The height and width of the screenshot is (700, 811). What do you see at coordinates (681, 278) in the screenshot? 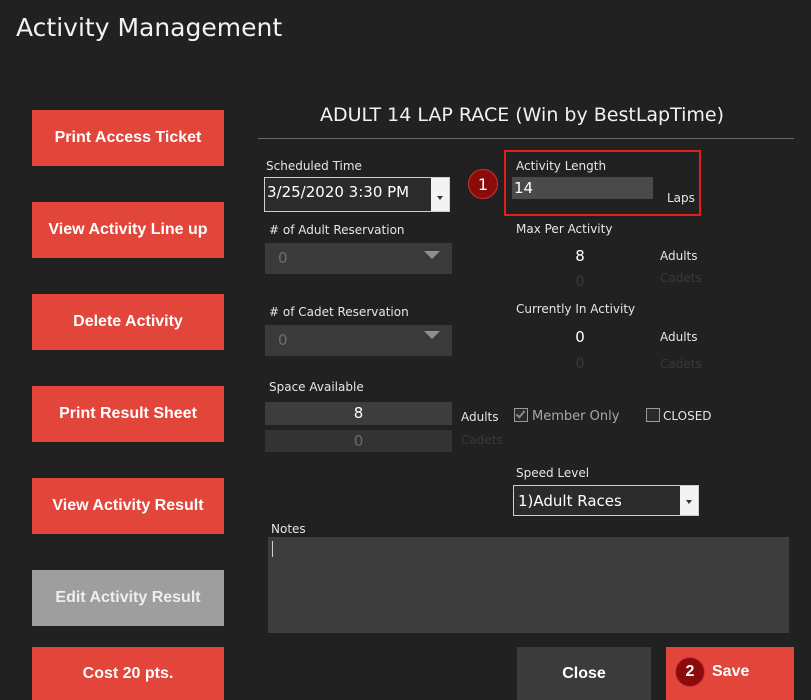
I see `max-cadets-unit: Cadets` at bounding box center [681, 278].